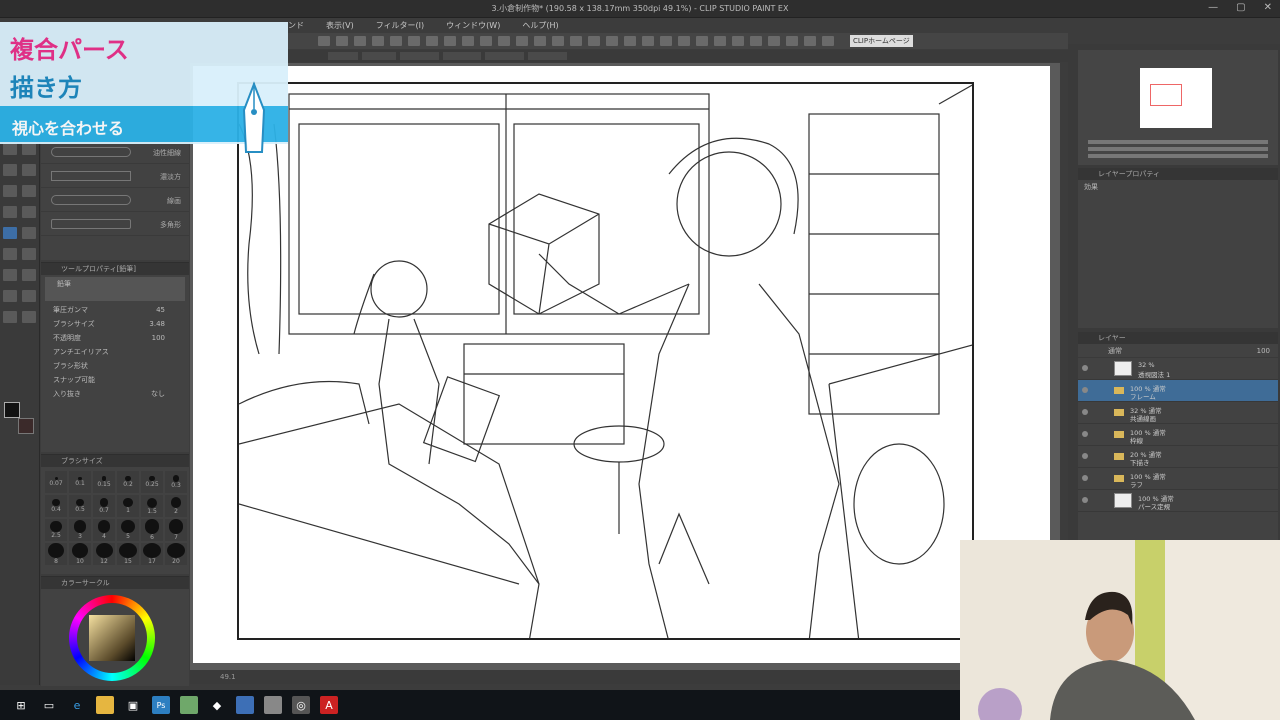 This screenshot has width=1280, height=720. What do you see at coordinates (77, 705) in the screenshot?
I see `edge-icon: e` at bounding box center [77, 705].